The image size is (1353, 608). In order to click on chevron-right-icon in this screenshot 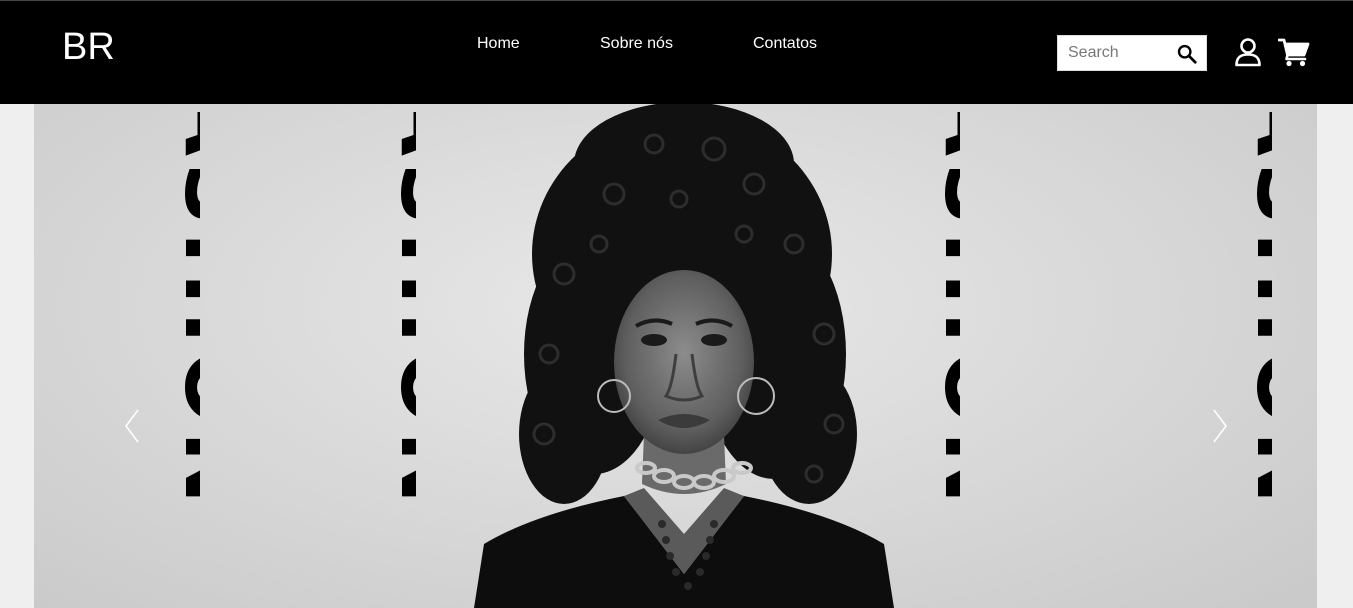, I will do `click(1220, 426)`.